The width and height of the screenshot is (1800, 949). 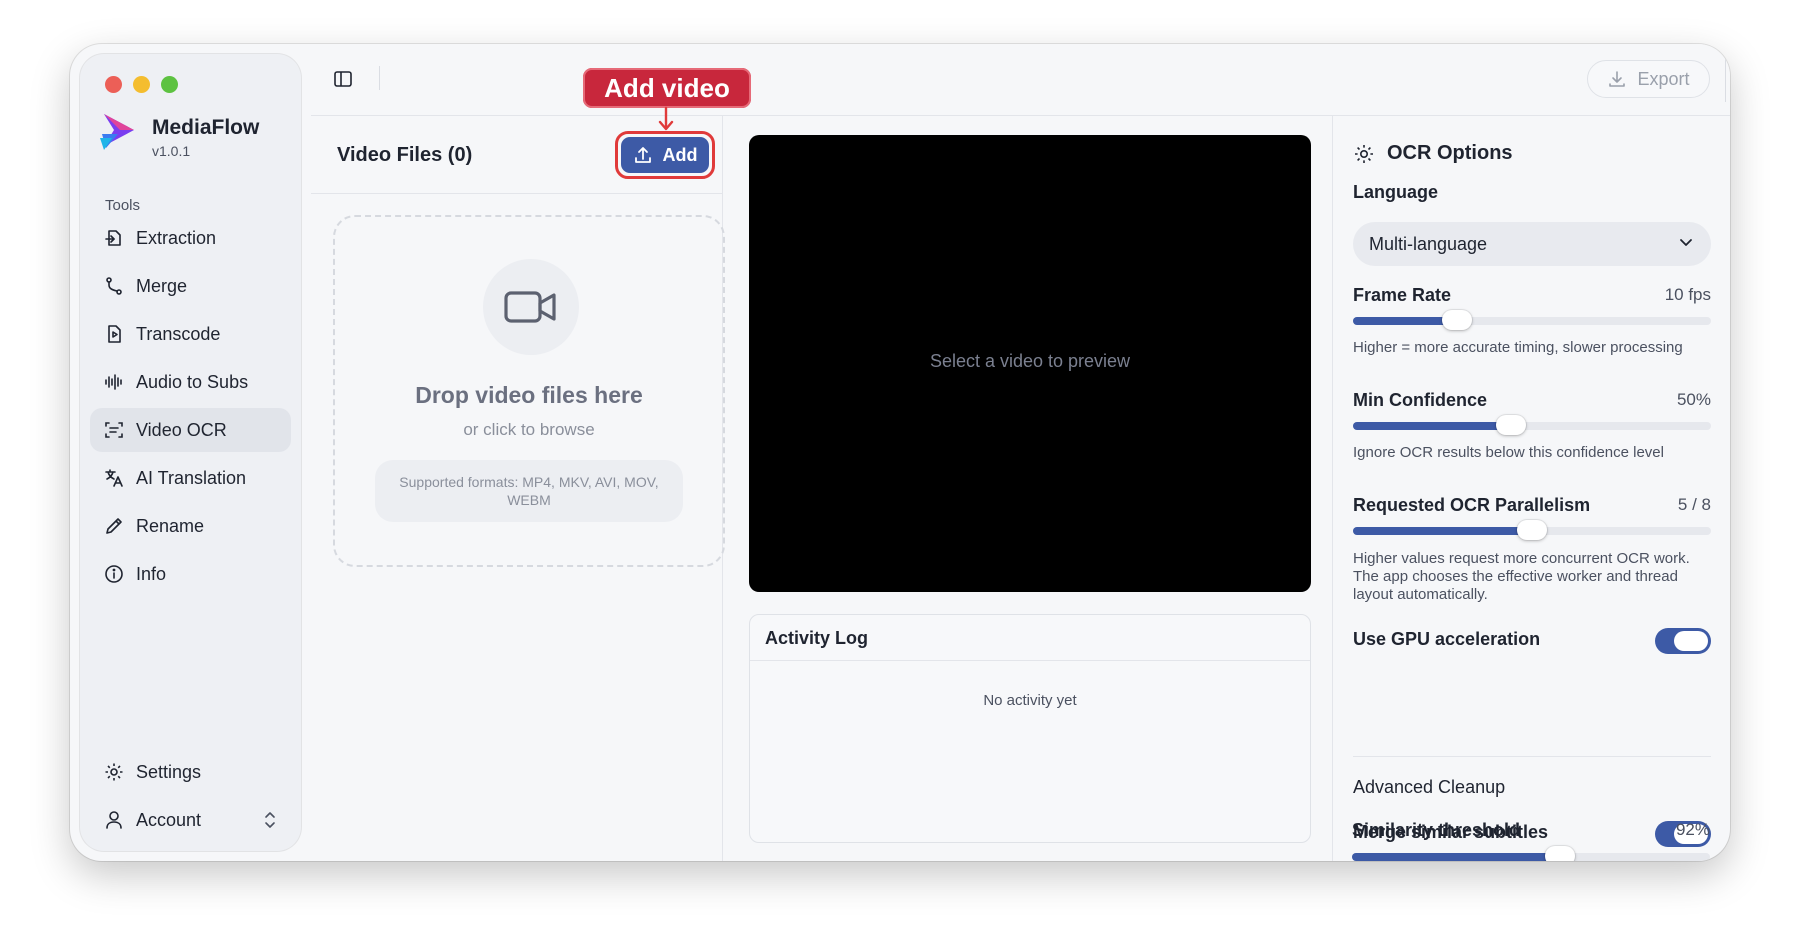 I want to click on similarity-threshold-slider, so click(x=1531, y=853).